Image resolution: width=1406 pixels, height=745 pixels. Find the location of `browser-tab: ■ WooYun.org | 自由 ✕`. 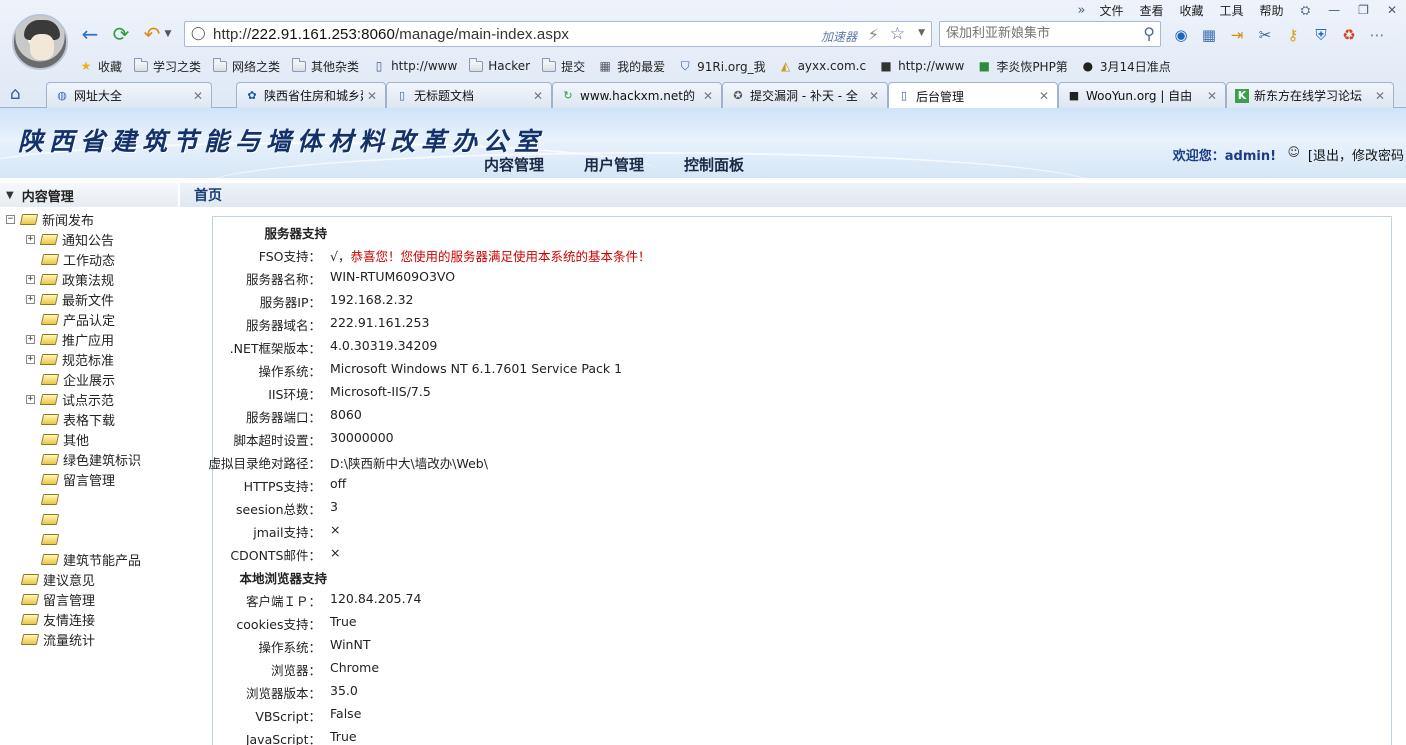

browser-tab: ■ WooYun.org | 自由 ✕ is located at coordinates (1142, 95).